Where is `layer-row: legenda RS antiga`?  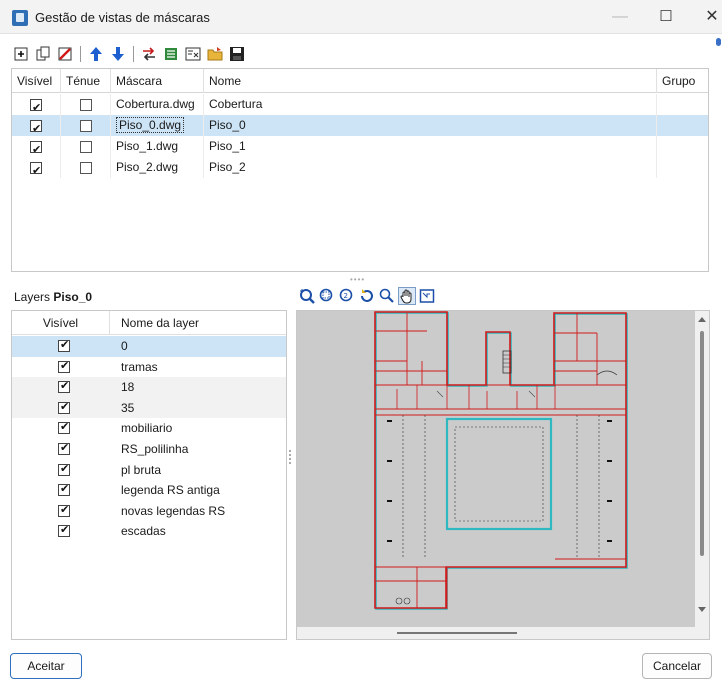
layer-row: legenda RS antiga is located at coordinates (149, 490).